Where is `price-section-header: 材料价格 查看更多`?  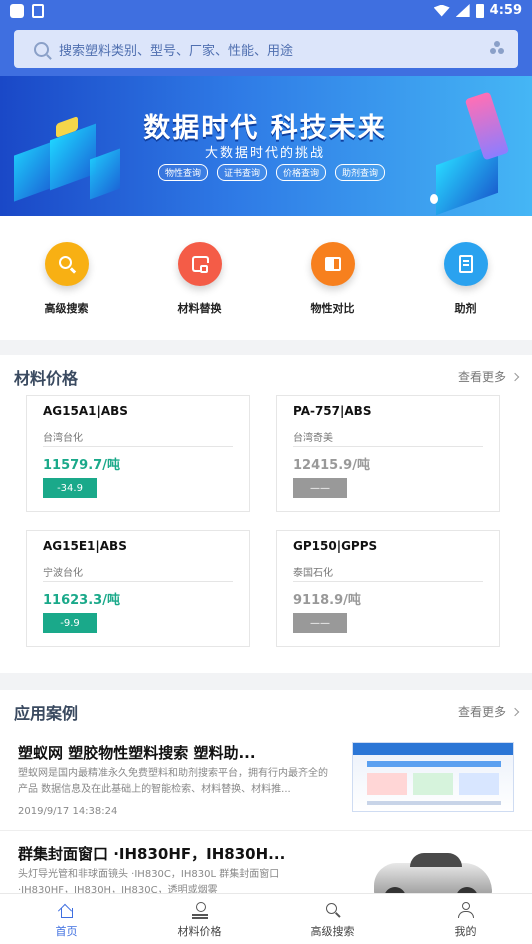
price-section-header: 材料价格 查看更多 is located at coordinates (266, 375).